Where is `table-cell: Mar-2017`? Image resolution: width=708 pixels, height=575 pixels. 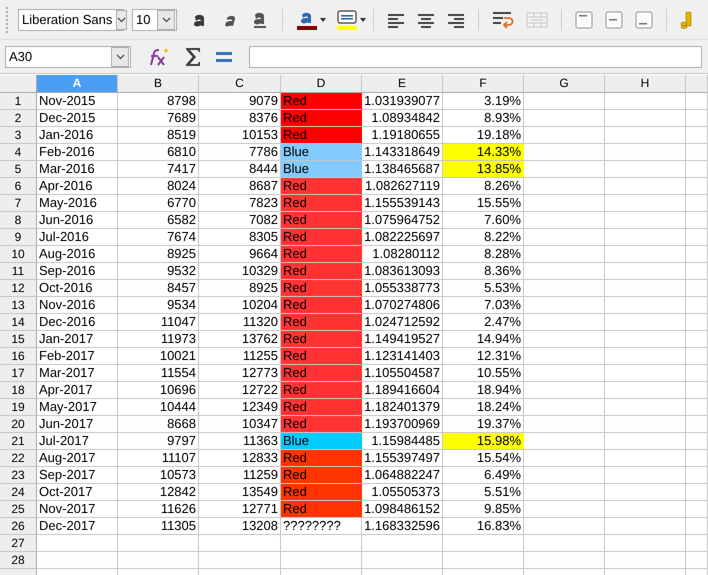
table-cell: Mar-2017 is located at coordinates (77, 373).